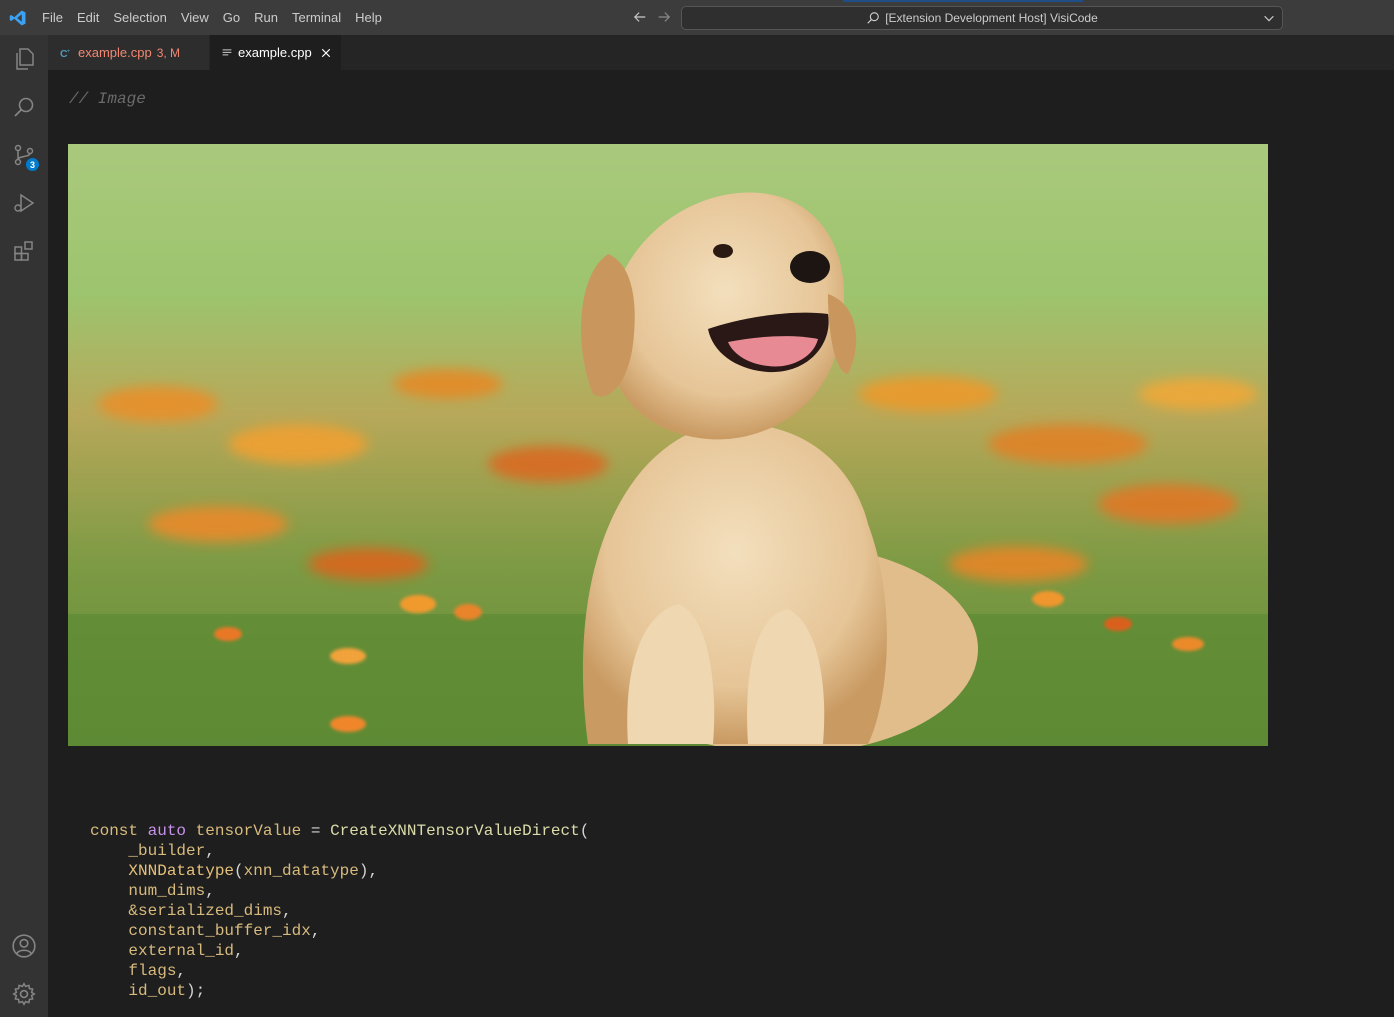 The width and height of the screenshot is (1394, 1017). What do you see at coordinates (316, 17) in the screenshot?
I see `menu-terminal: Terminal` at bounding box center [316, 17].